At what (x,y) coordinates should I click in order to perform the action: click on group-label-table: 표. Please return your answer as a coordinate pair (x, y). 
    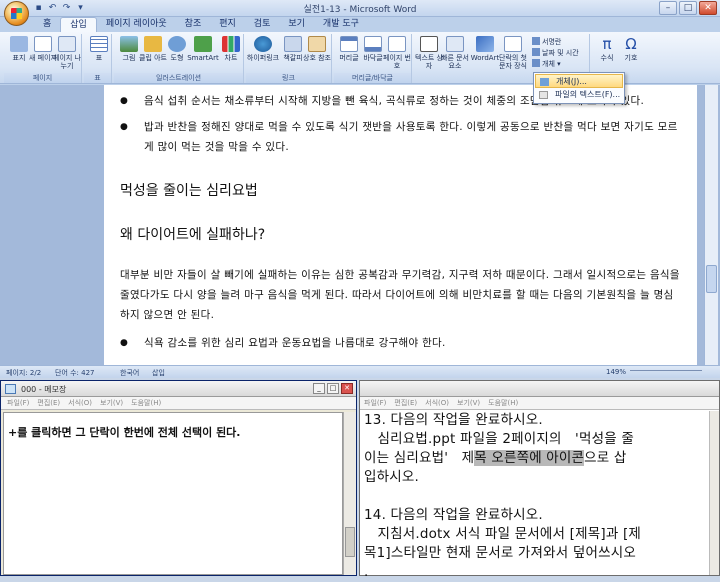
    Looking at the image, I should click on (97, 78).